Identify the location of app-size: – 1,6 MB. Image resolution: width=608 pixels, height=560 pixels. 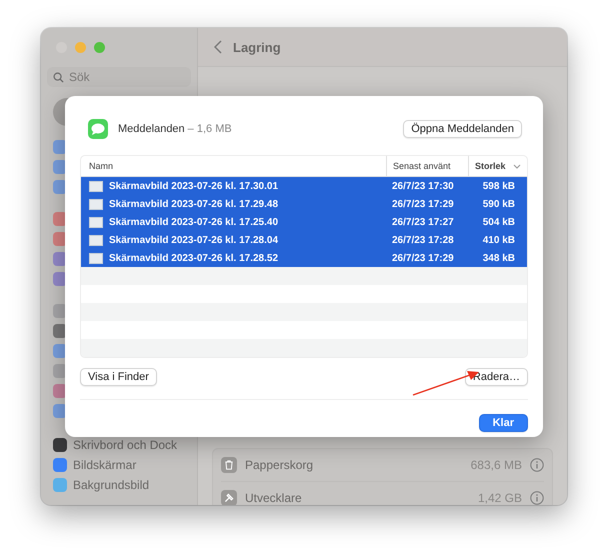
(210, 129).